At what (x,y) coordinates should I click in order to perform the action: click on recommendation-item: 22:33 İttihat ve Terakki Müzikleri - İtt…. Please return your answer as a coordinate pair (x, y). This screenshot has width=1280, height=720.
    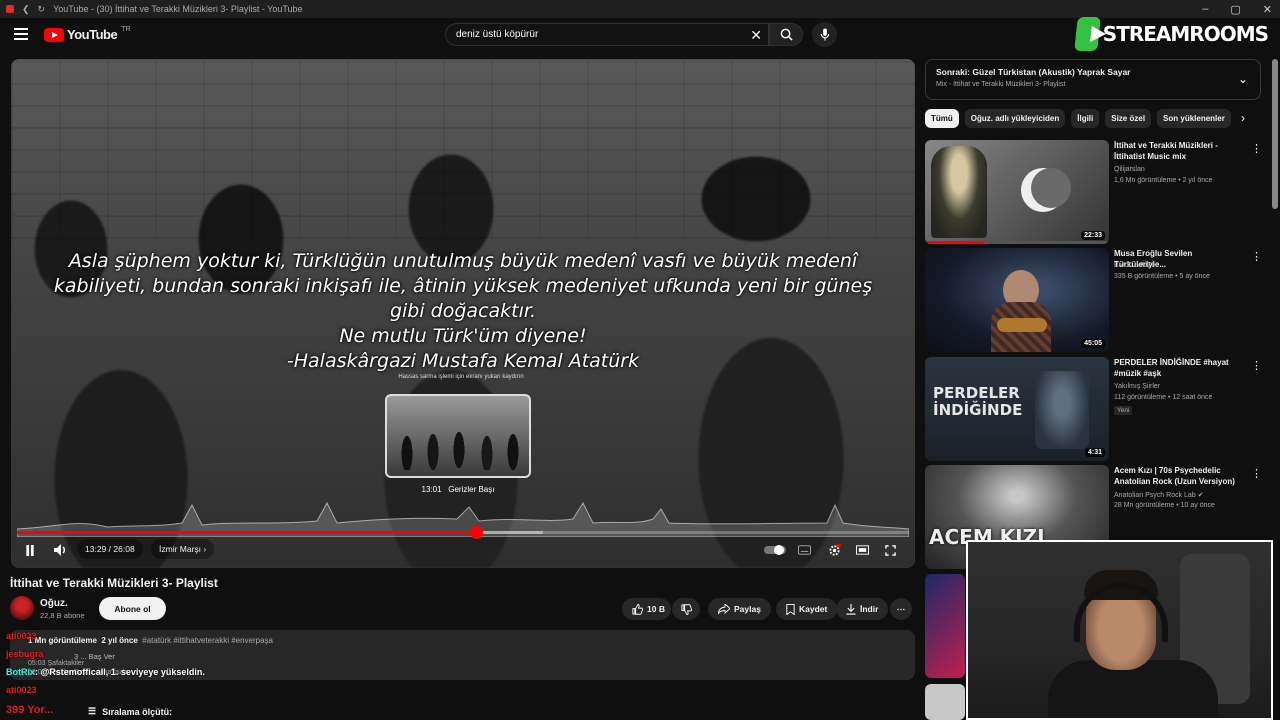
    Looking at the image, I should click on (1095, 192).